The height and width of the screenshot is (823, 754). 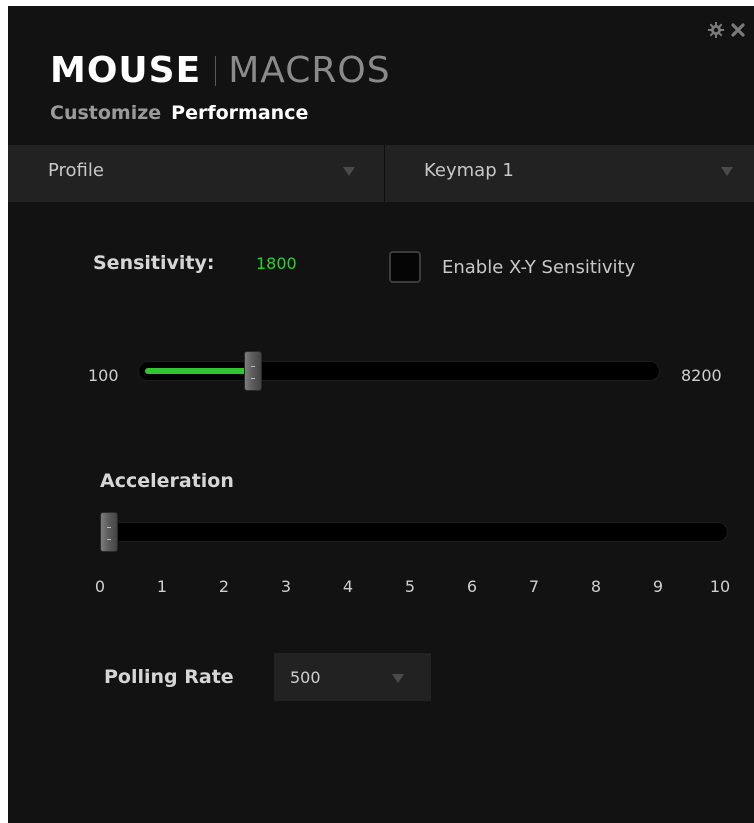 What do you see at coordinates (596, 586) in the screenshot?
I see `acceleration-tick-label: 8` at bounding box center [596, 586].